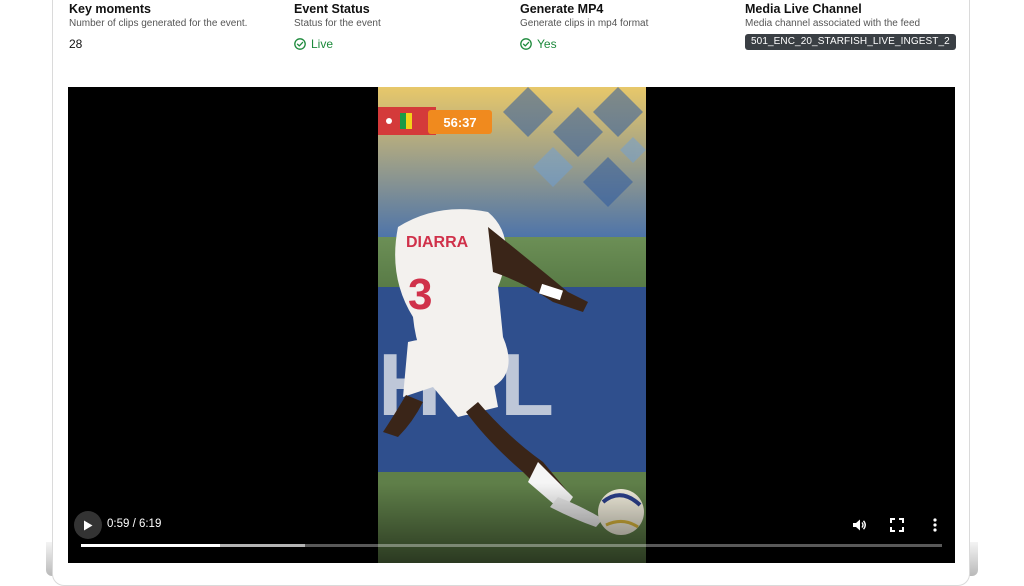  What do you see at coordinates (420, 294) in the screenshot?
I see `jersey-number: 3` at bounding box center [420, 294].